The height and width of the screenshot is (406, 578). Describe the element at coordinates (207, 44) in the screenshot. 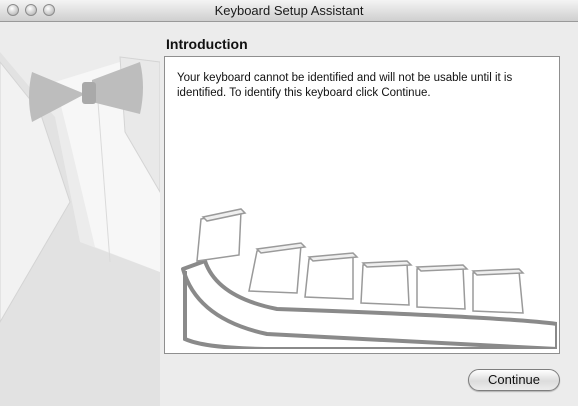

I see `section-title: Introduction` at that location.